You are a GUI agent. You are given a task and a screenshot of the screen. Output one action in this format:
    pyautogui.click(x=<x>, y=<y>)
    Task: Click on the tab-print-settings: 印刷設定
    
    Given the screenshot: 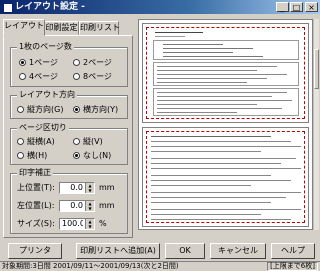 What is the action you would take?
    pyautogui.click(x=61, y=28)
    